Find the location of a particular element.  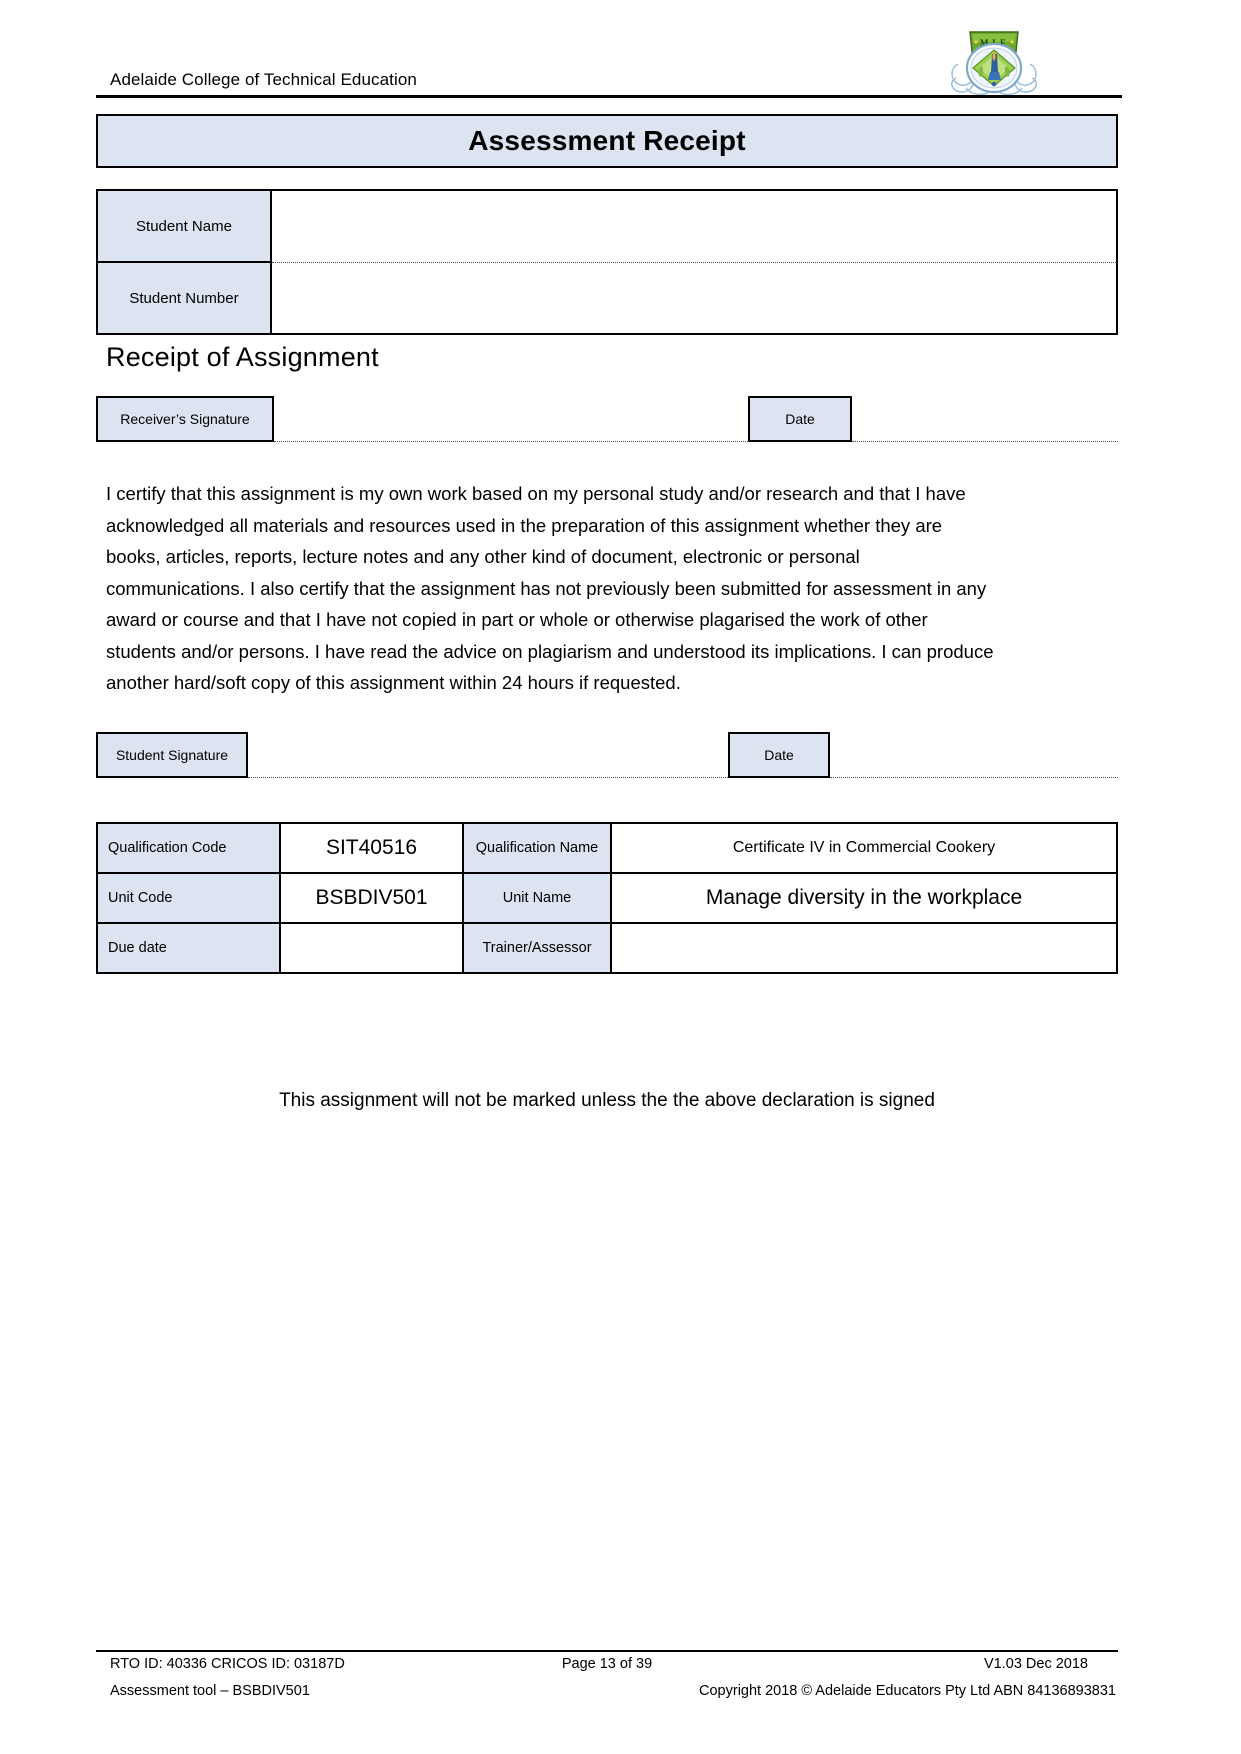

receipt-of-assignment-heading: Receipt of Assignment is located at coordinates (242, 357).